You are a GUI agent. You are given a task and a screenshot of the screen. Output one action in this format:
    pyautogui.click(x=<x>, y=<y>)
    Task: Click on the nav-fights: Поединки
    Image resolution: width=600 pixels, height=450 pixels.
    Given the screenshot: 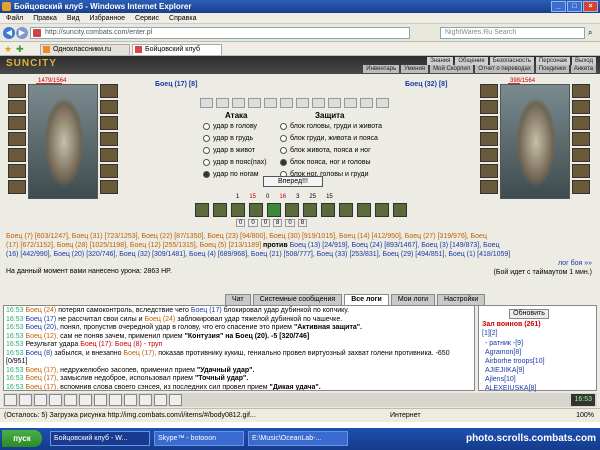 What is the action you would take?
    pyautogui.click(x=552, y=69)
    